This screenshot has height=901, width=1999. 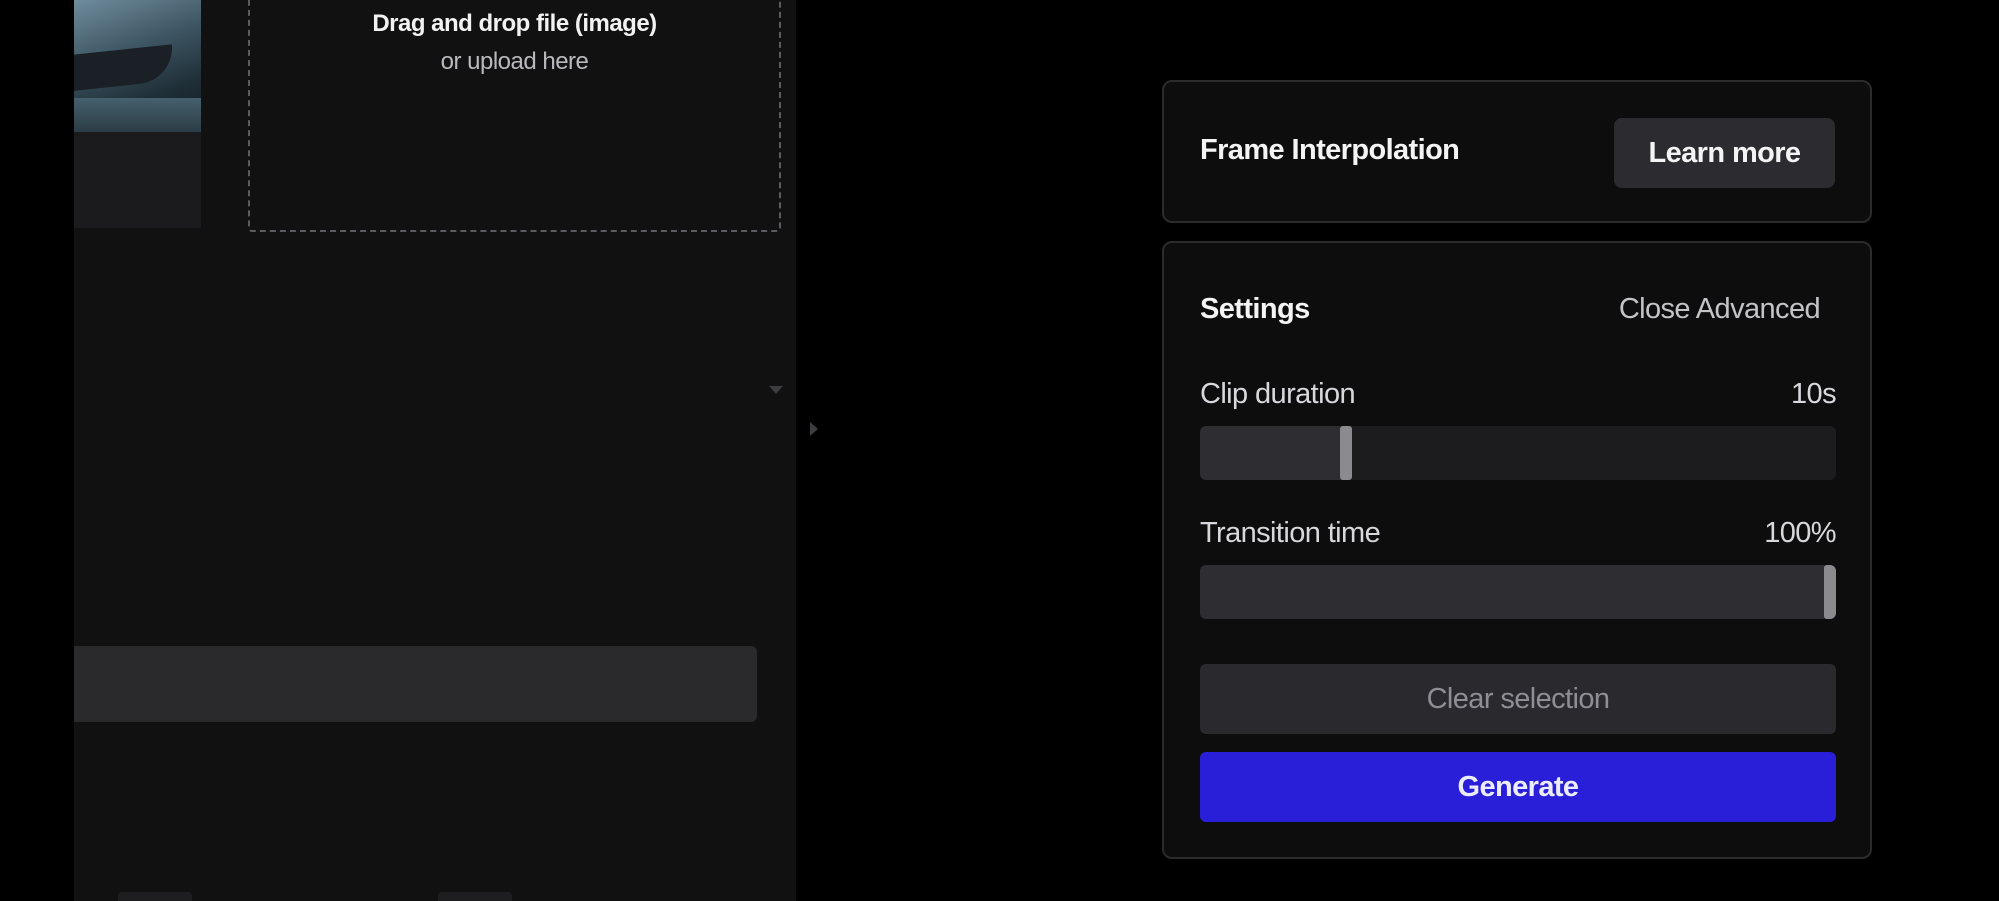 I want to click on image-thumbnail, so click(x=137, y=66).